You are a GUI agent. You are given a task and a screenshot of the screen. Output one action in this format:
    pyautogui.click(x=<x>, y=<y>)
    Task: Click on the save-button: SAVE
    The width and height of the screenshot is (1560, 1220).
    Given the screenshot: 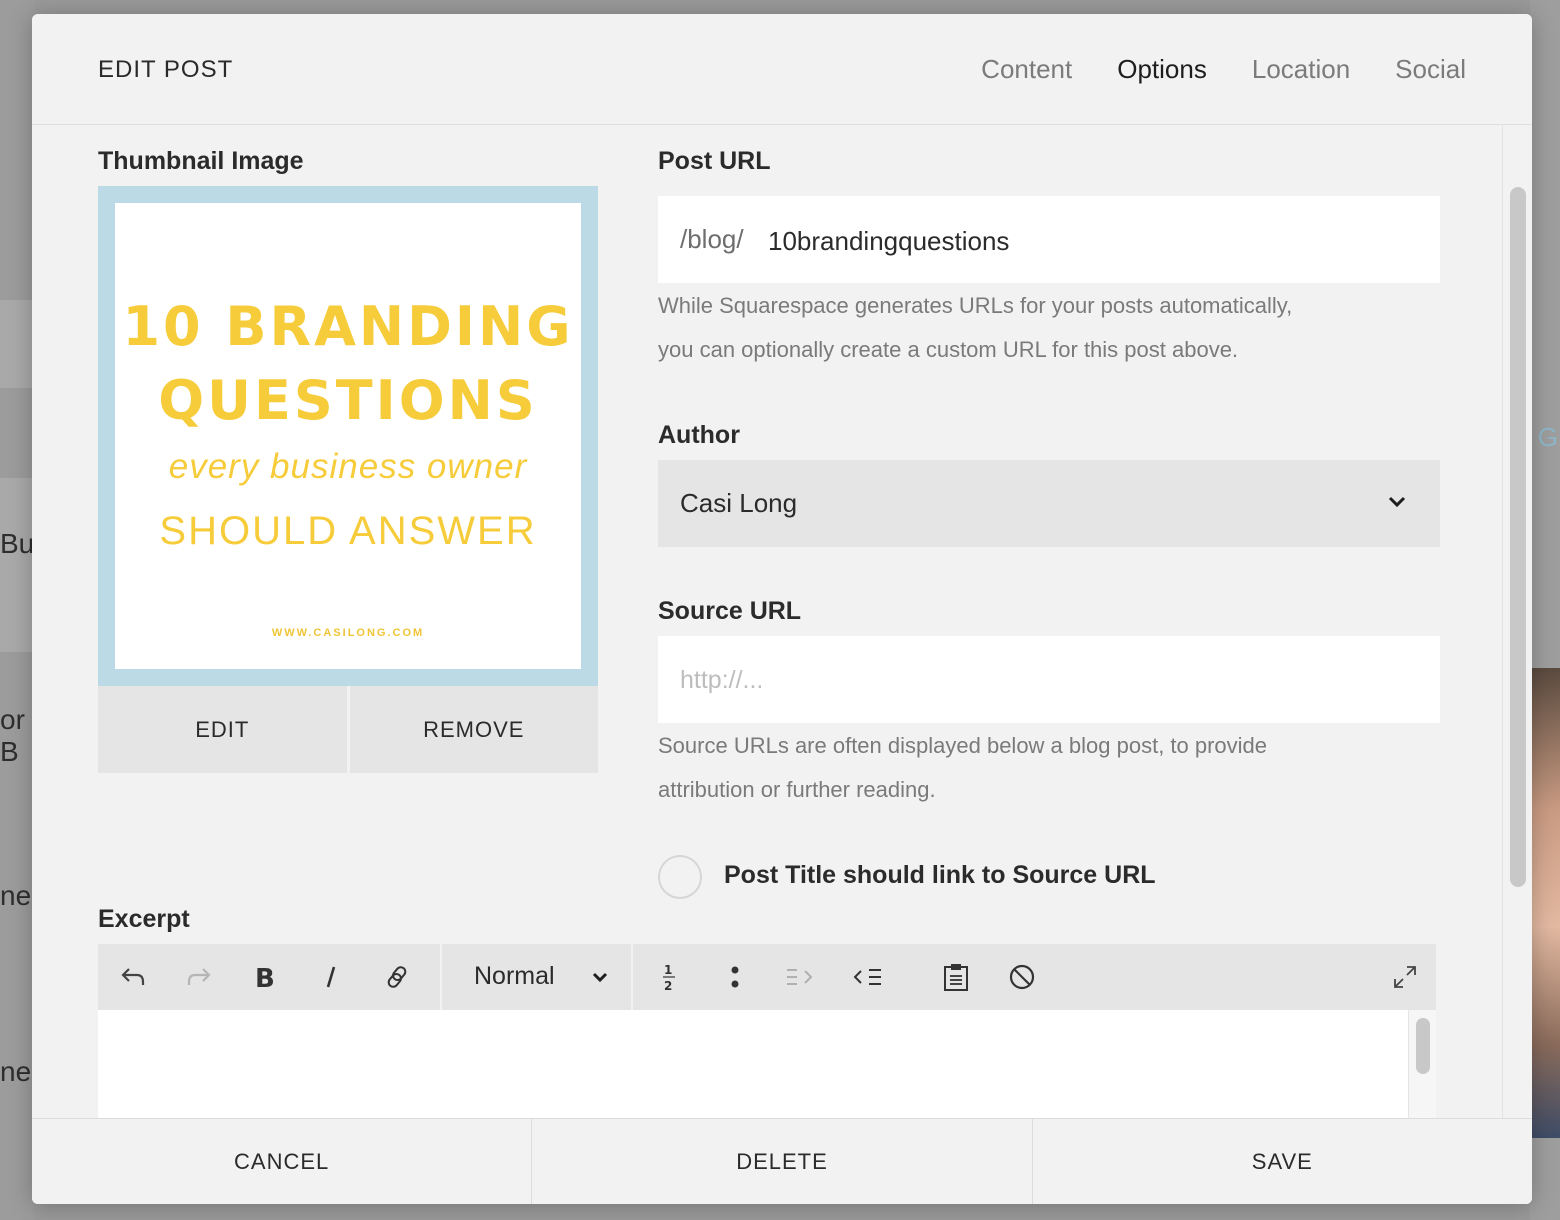 What is the action you would take?
    pyautogui.click(x=1281, y=1161)
    